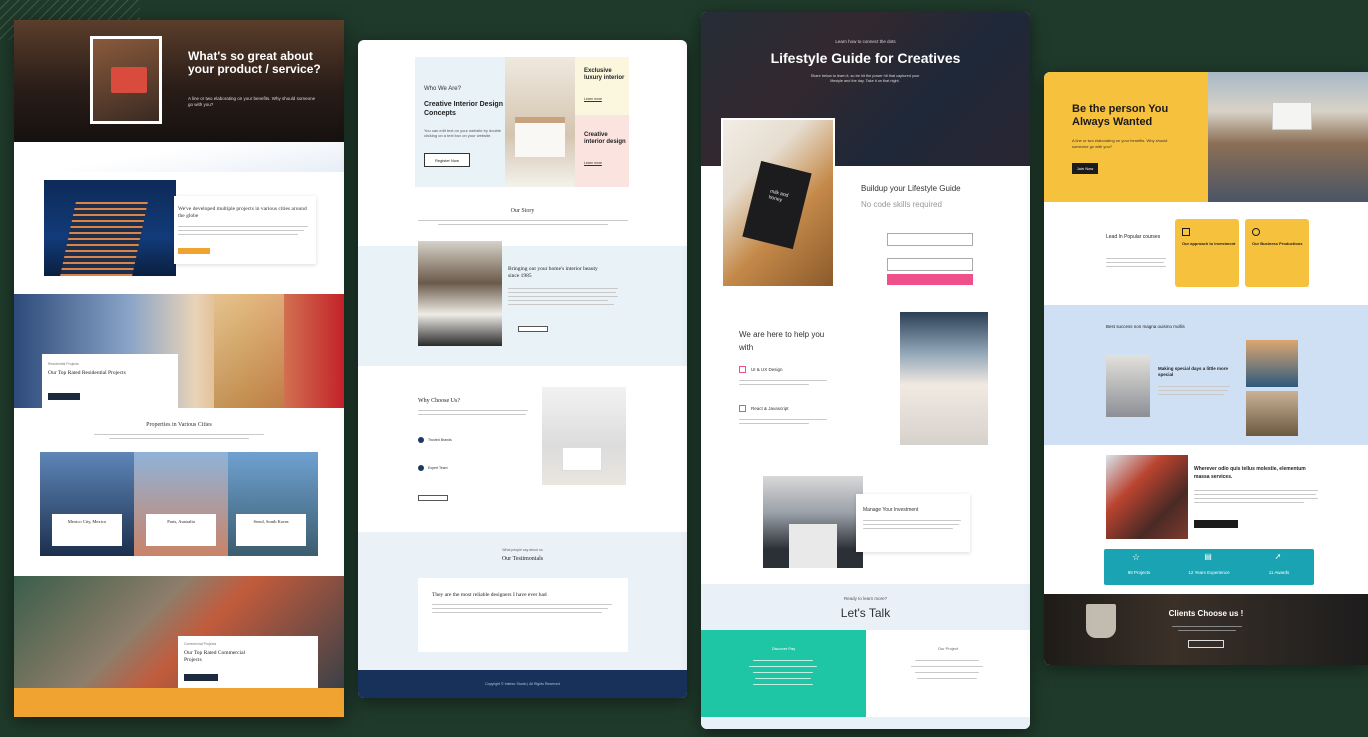  What do you see at coordinates (602, 86) in the screenshot?
I see `exclusive-panel` at bounding box center [602, 86].